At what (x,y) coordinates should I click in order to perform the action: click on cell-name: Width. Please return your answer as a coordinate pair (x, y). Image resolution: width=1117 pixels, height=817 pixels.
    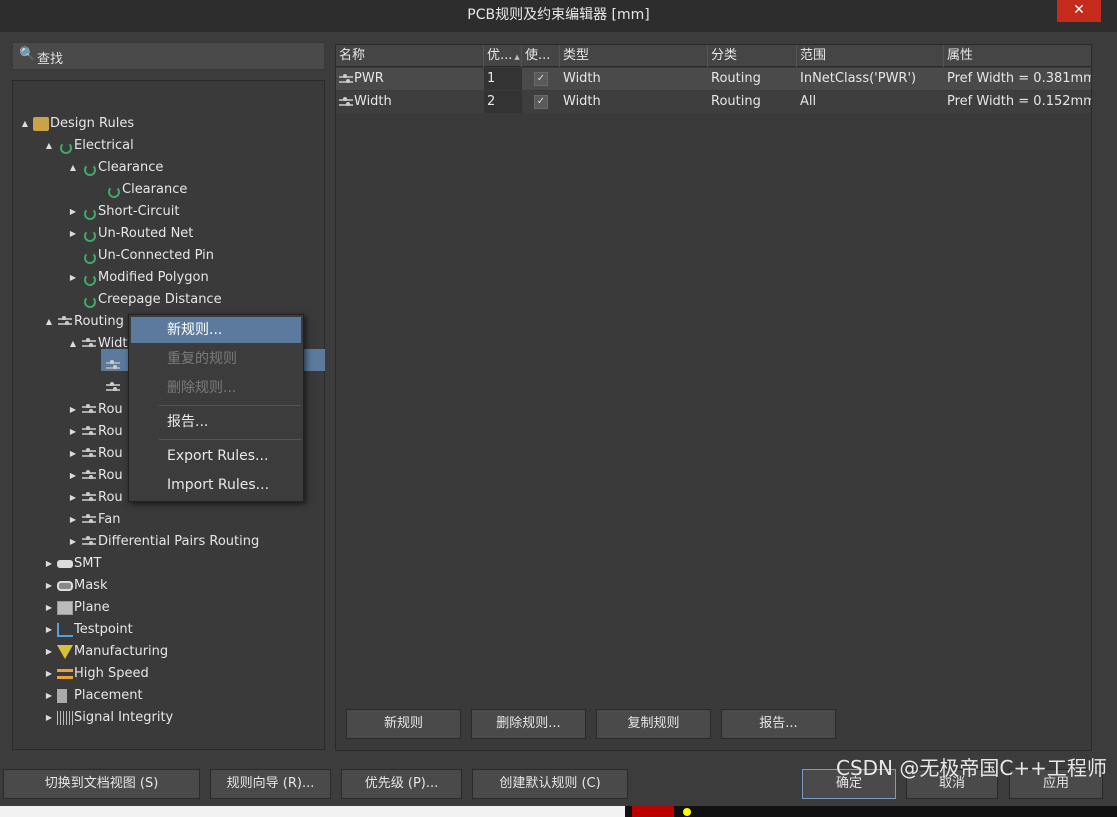
    Looking at the image, I should click on (373, 101).